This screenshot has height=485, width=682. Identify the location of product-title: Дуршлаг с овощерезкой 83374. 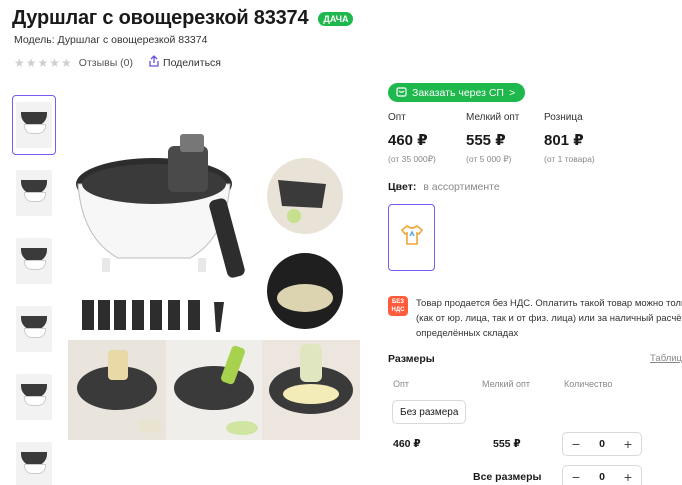
(160, 18).